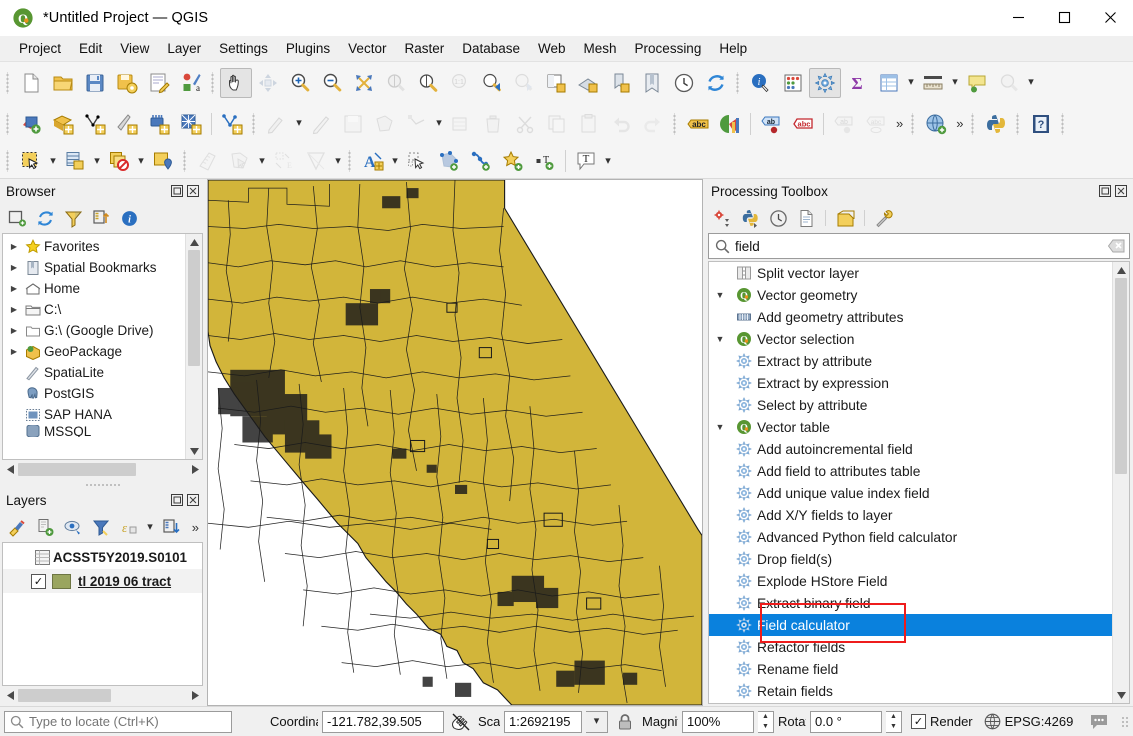 This screenshot has height=736, width=1133. Describe the element at coordinates (910, 581) in the screenshot. I see `algorithm-explode-hstore-field: Explode HStore Field` at that location.